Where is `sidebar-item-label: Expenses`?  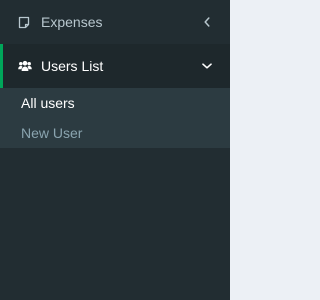
sidebar-item-label: Expenses is located at coordinates (72, 22).